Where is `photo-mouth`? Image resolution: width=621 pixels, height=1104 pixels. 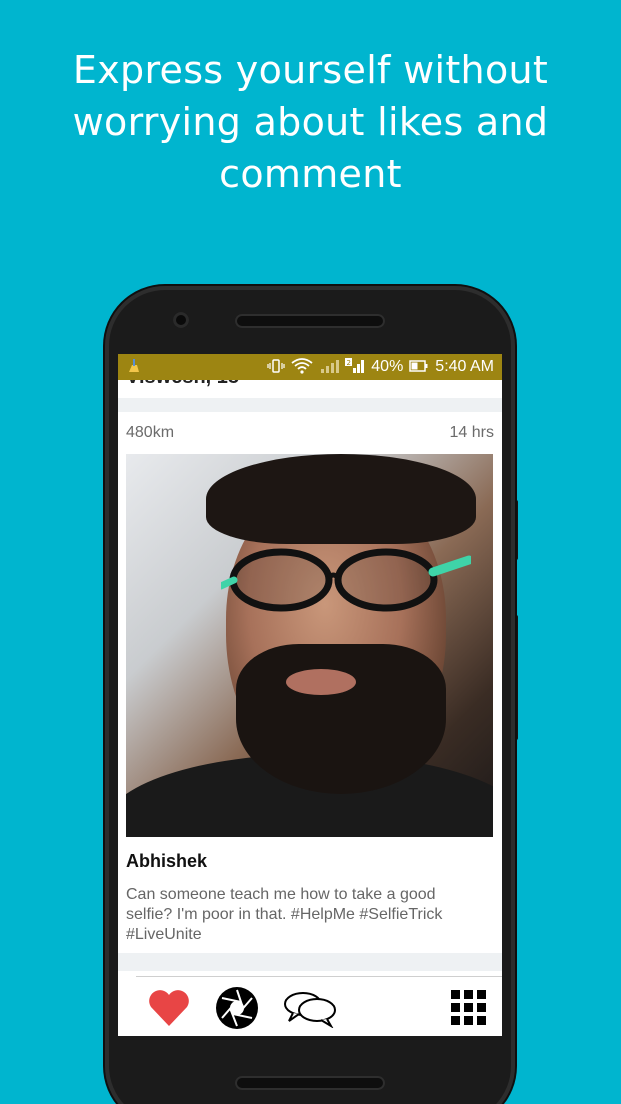
photo-mouth is located at coordinates (321, 682).